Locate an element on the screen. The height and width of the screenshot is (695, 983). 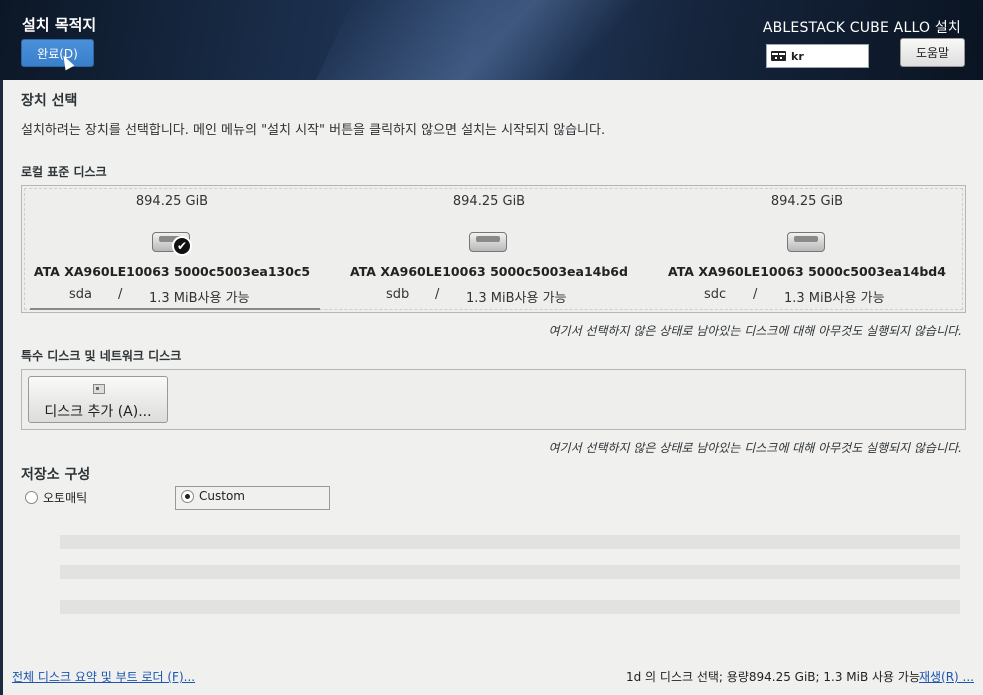
product-title: ABLESTACK CUBE ALLO 설치 is located at coordinates (861, 28).